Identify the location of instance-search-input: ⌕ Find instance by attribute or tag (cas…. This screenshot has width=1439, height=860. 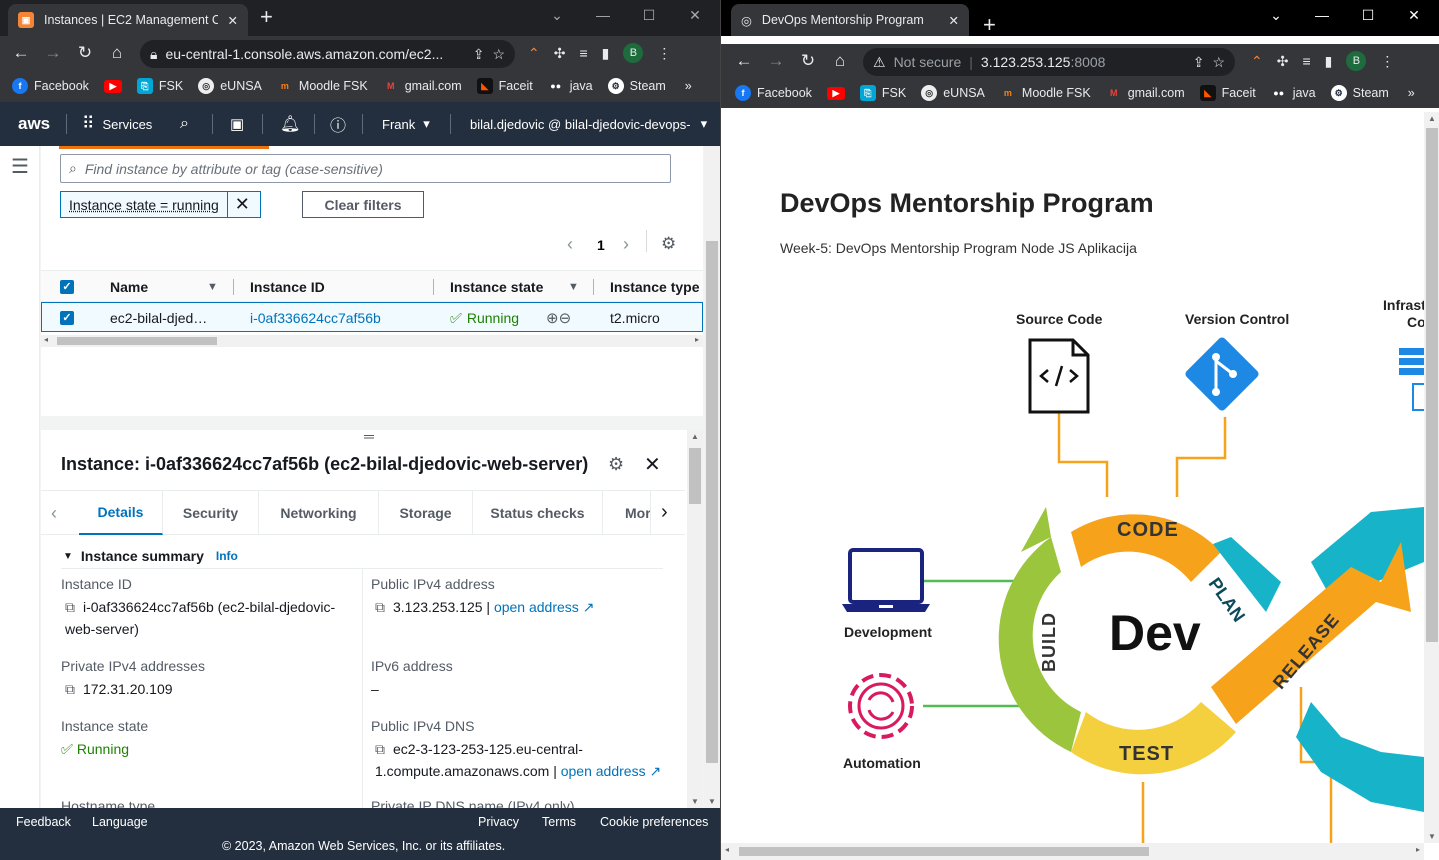
(365, 168).